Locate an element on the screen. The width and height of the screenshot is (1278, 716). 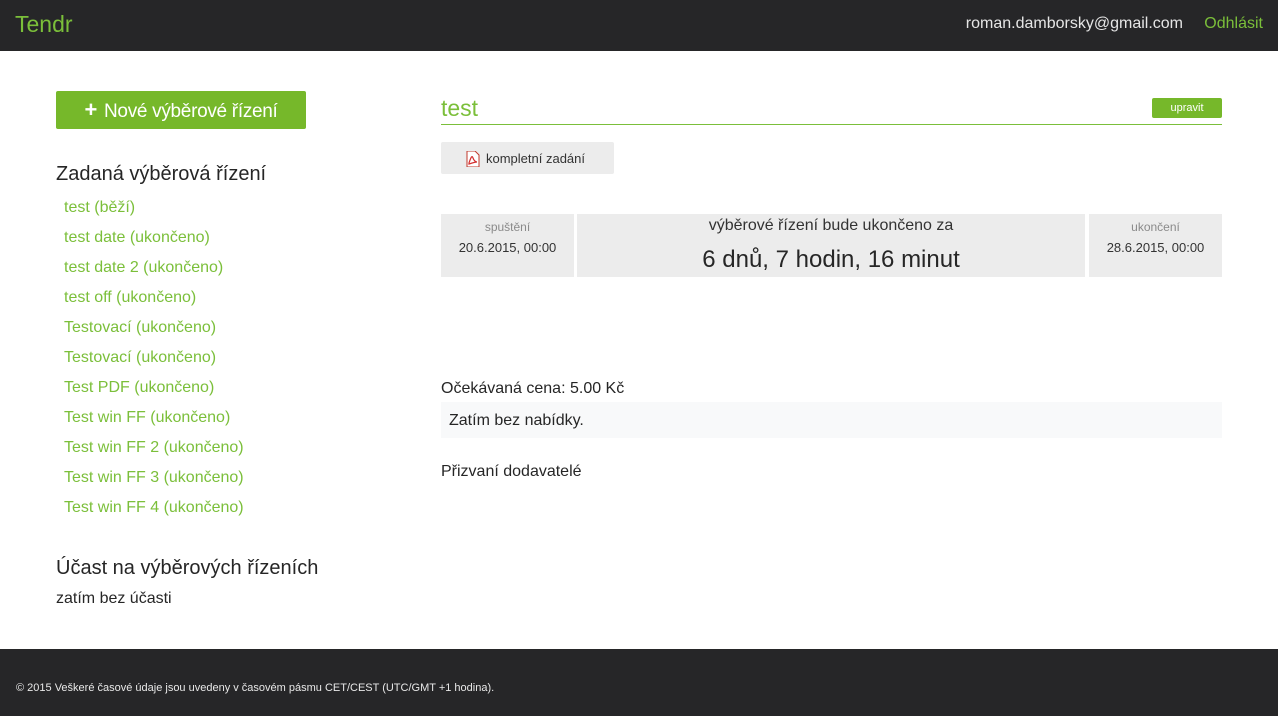
document-button: kompletní zadání is located at coordinates (527, 158).